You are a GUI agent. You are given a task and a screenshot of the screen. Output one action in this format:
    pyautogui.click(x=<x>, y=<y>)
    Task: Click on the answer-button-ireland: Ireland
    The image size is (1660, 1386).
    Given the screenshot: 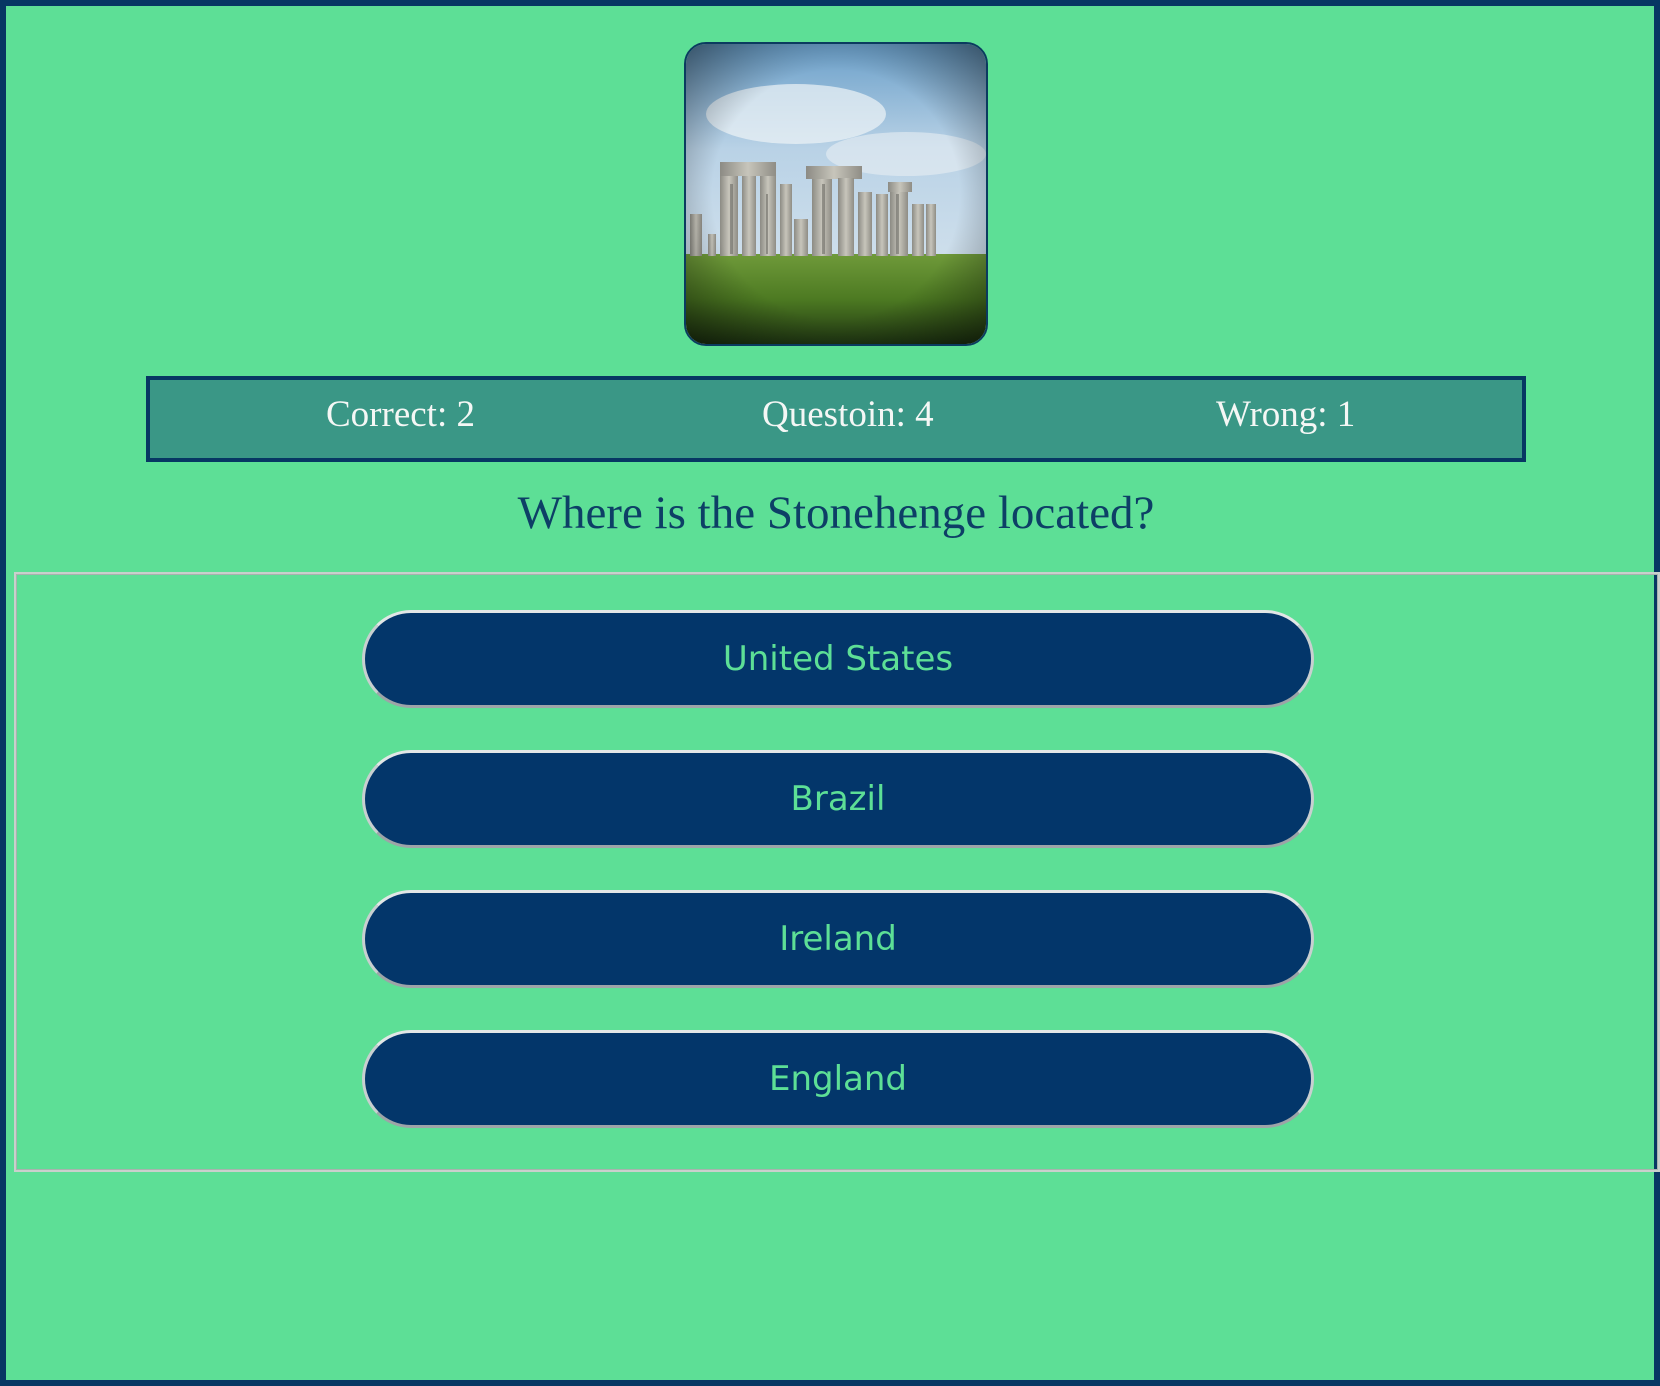 What is the action you would take?
    pyautogui.click(x=838, y=939)
    